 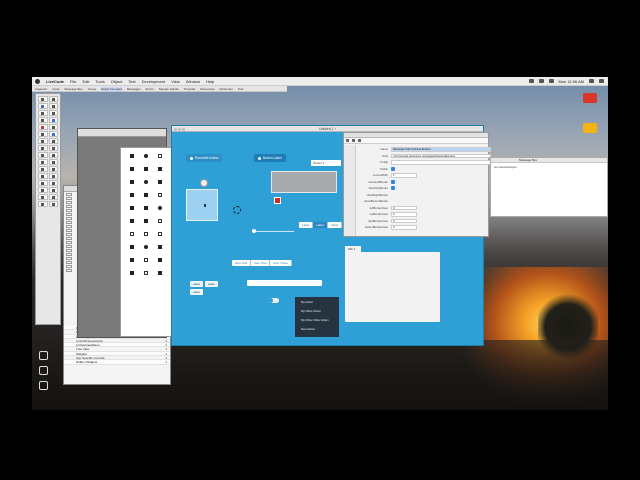 I want to click on pencil-icon, so click(x=146, y=221).